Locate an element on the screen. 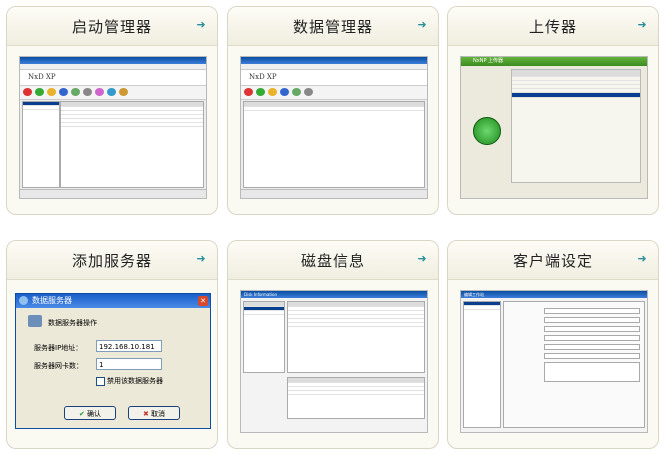 This screenshot has width=666, height=455. card-header: 上传器 ➜ is located at coordinates (553, 26).